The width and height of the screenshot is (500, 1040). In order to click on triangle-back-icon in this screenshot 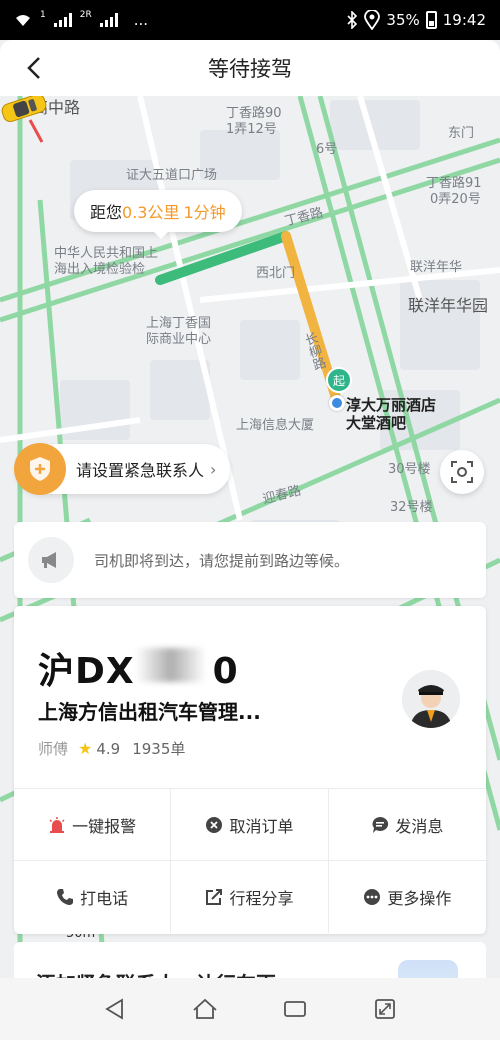, I will do `click(114, 1009)`.